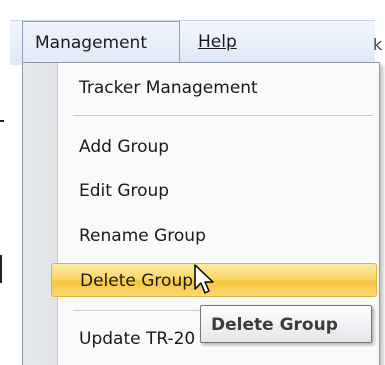 This screenshot has height=365, width=385. Describe the element at coordinates (137, 281) in the screenshot. I see `menu-item-label: Delete Group` at that location.